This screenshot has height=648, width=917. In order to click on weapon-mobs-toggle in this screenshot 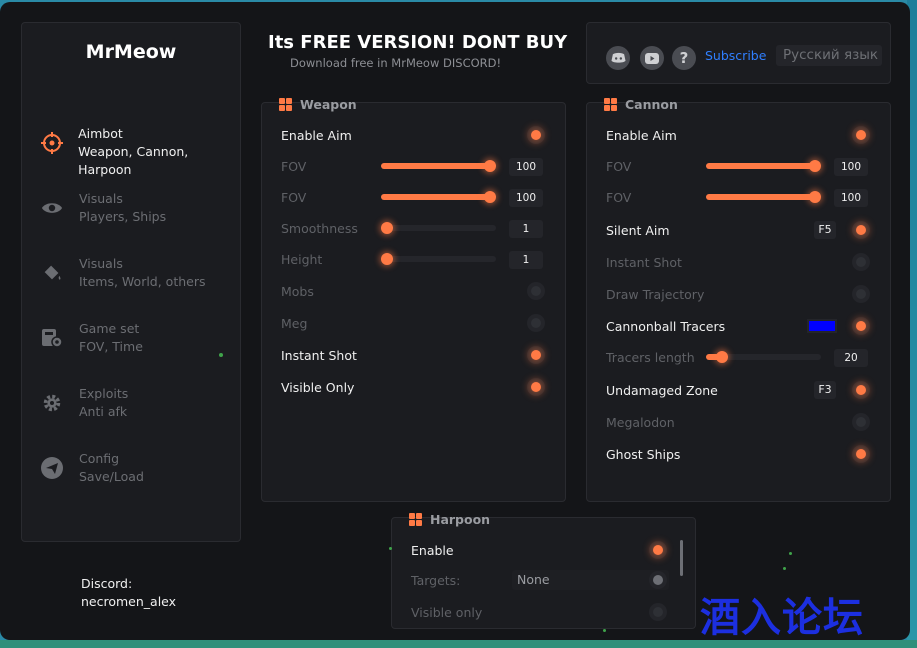, I will do `click(536, 291)`.